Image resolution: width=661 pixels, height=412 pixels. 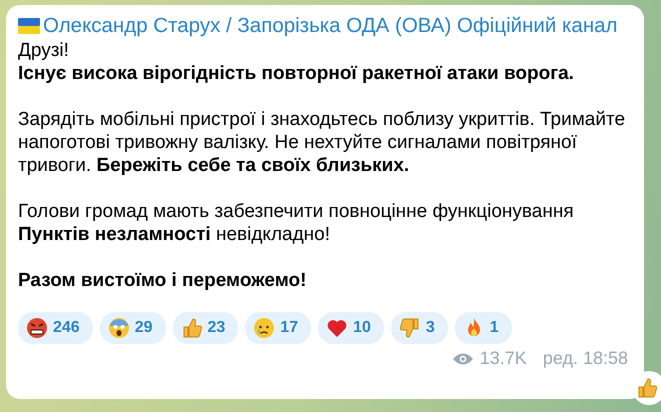 I want to click on reaction-button: 246, so click(x=55, y=328).